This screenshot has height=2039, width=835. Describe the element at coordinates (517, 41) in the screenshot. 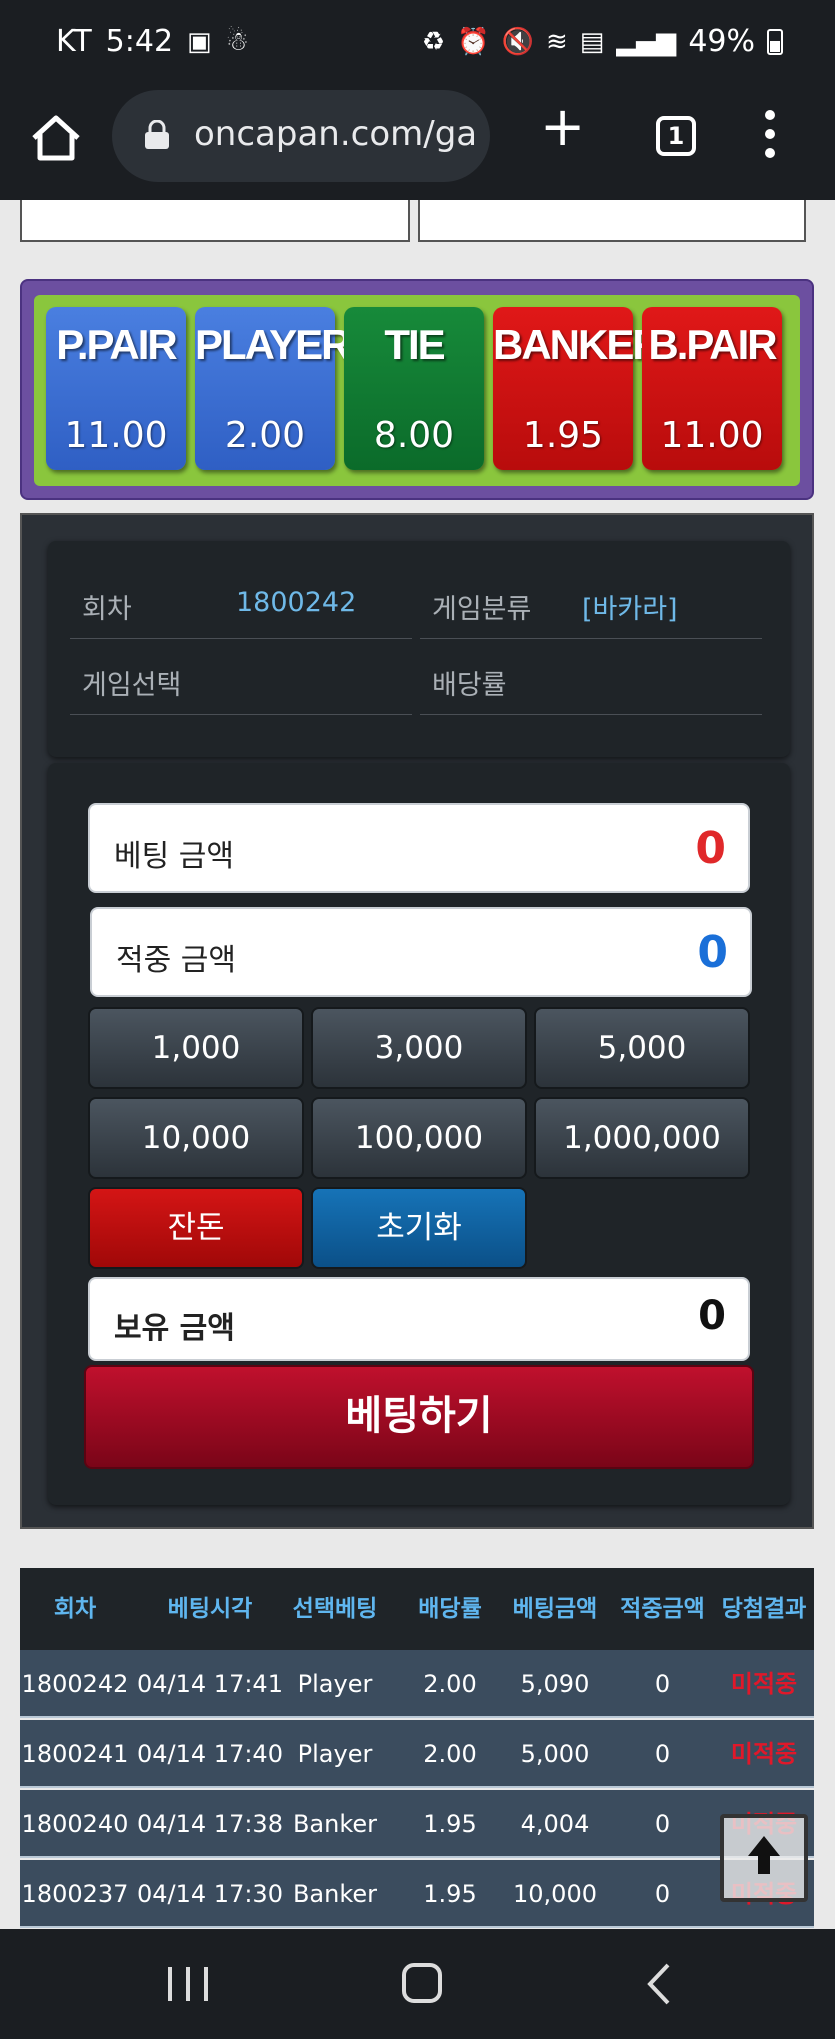

I see `mute-icon: 🔇` at that location.